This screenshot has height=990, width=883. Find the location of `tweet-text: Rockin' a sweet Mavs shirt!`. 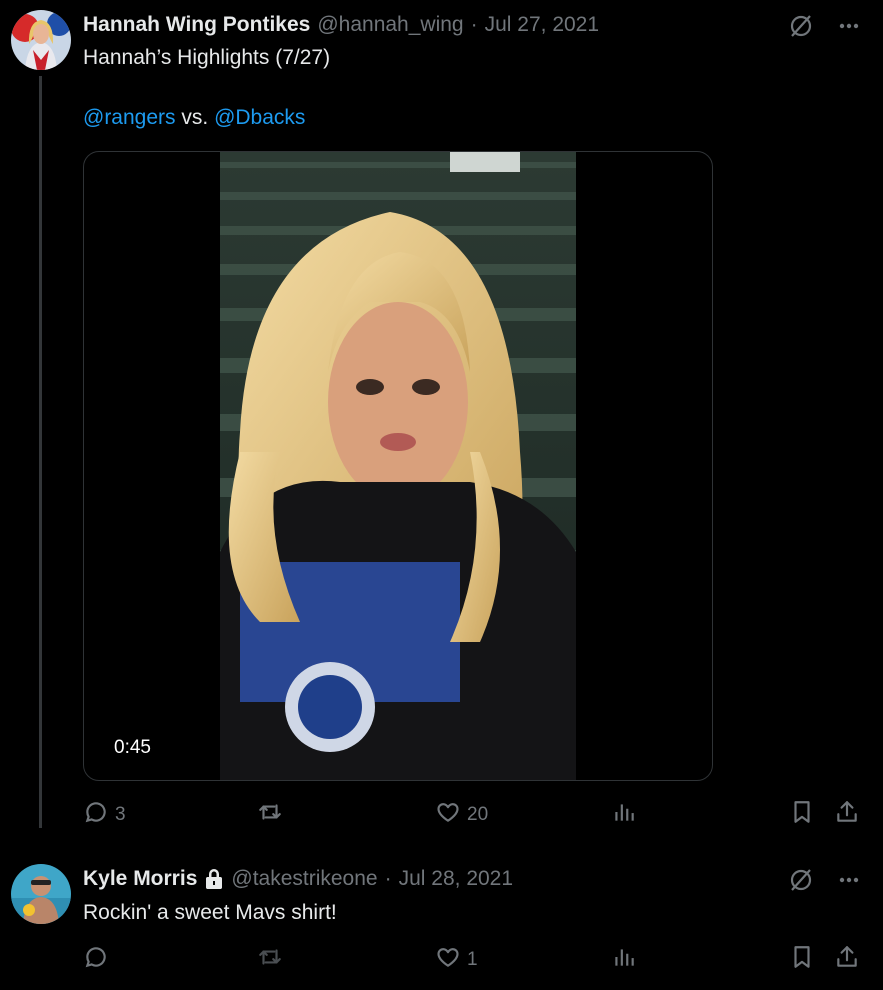

tweet-text: Rockin' a sweet Mavs shirt! is located at coordinates (210, 912).